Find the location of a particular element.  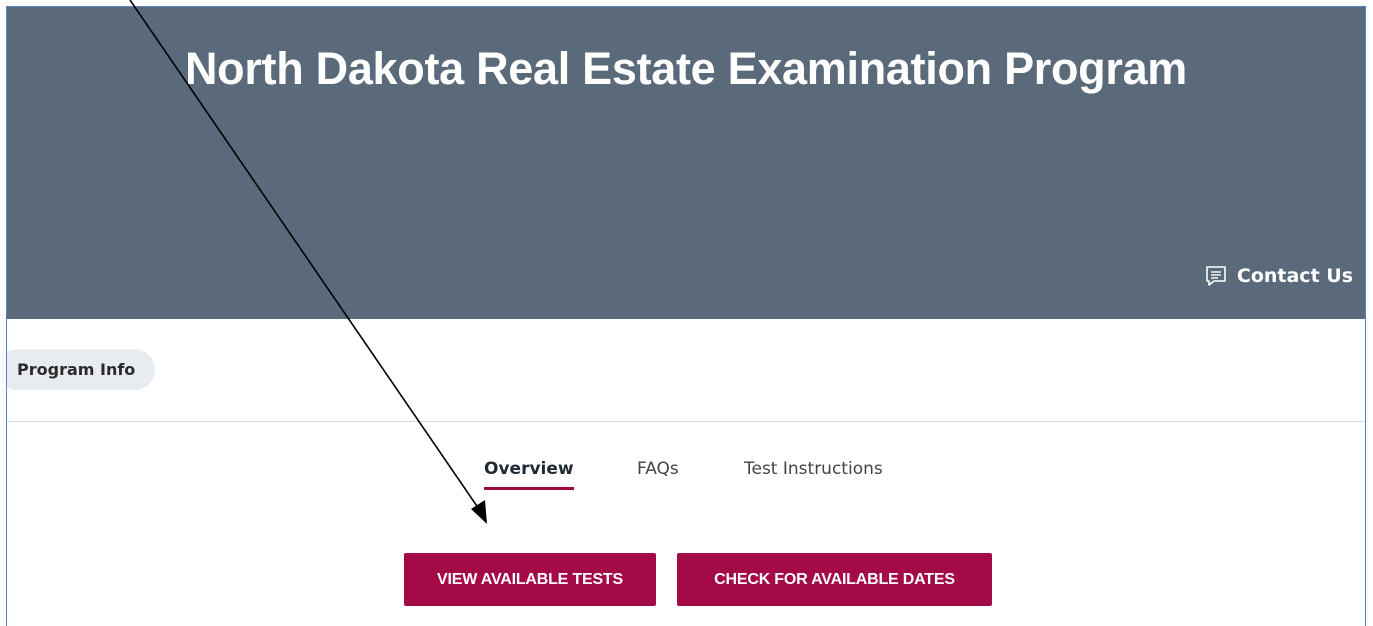

tab-bar: Overview FAQs Test Instructions is located at coordinates (686, 479).